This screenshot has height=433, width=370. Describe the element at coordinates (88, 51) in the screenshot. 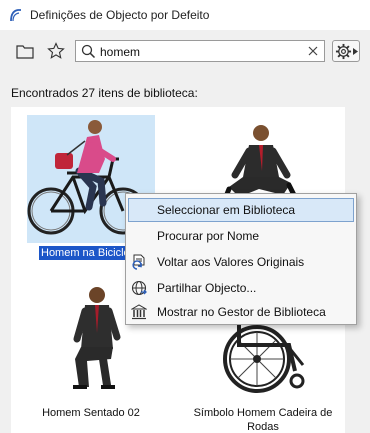

I see `search-icon` at that location.